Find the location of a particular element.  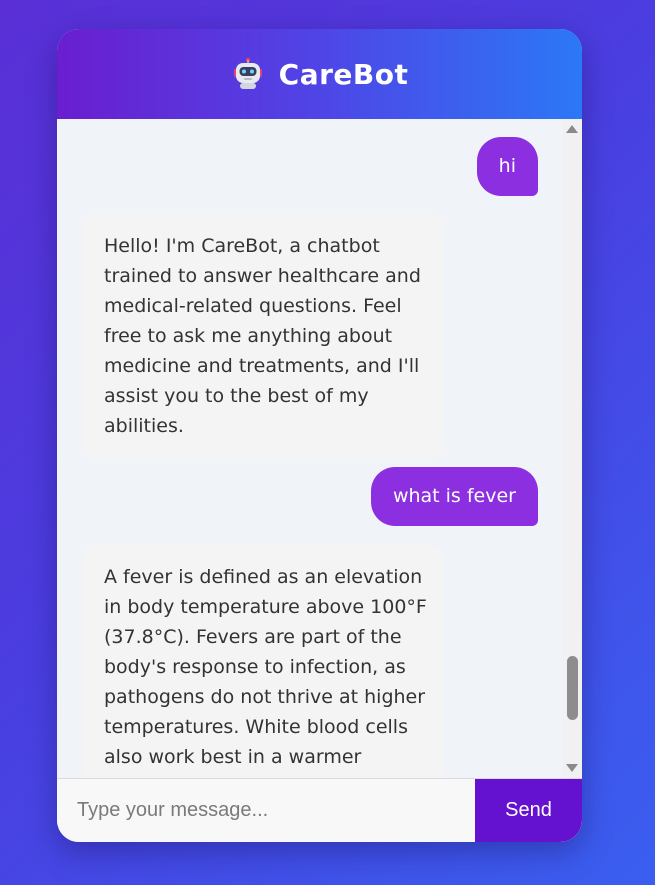

message-input is located at coordinates (266, 810).